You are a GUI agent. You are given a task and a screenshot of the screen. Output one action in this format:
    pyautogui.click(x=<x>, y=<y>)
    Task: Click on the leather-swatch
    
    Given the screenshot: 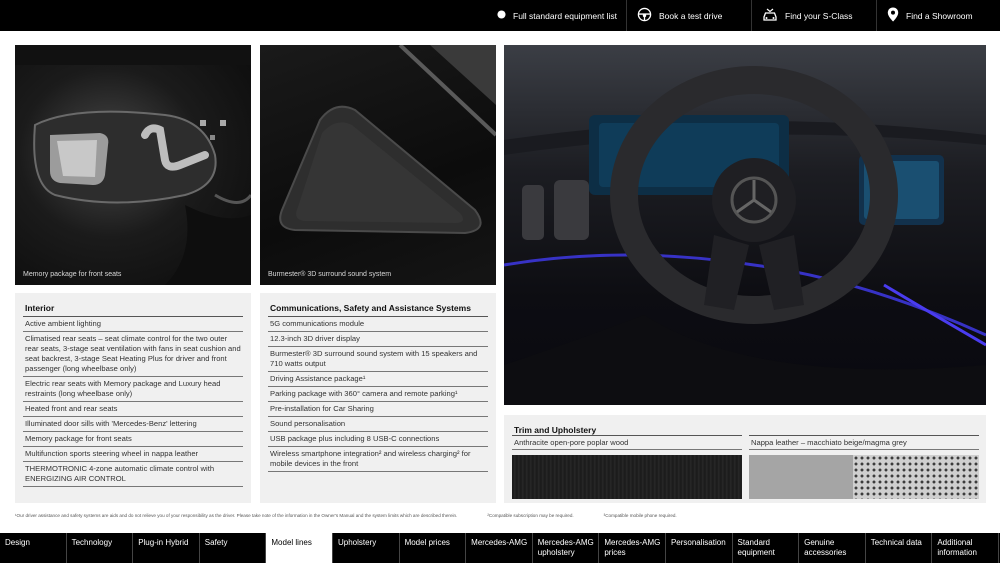 What is the action you would take?
    pyautogui.click(x=864, y=477)
    